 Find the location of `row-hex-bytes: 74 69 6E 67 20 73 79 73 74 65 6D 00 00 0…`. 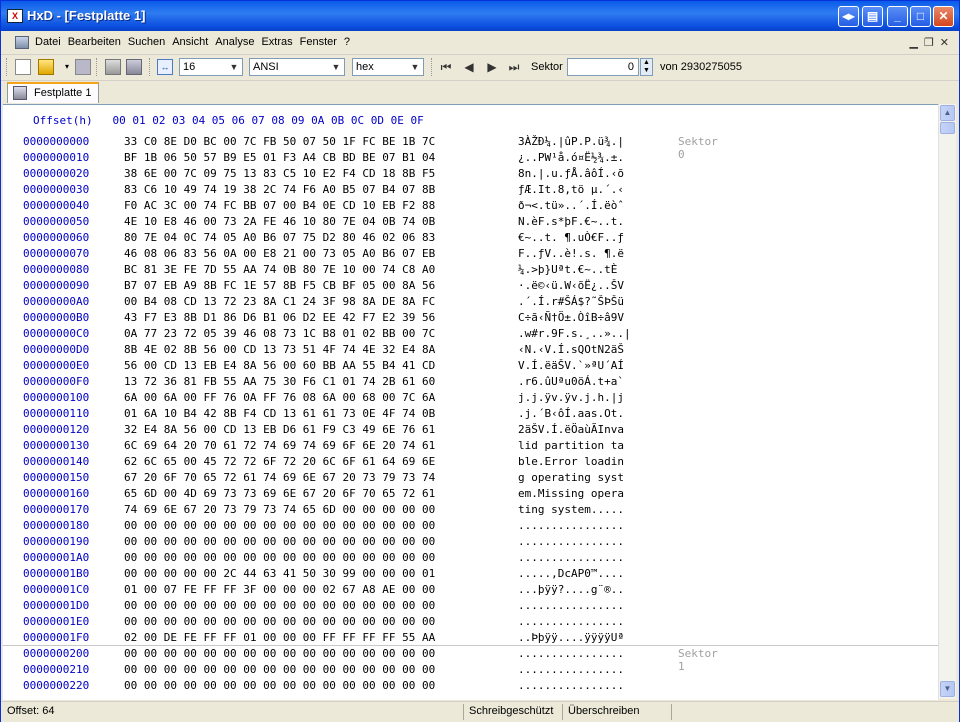

row-hex-bytes: 74 69 6E 67 20 73 79 73 74 65 6D 00 00 0… is located at coordinates (279, 509).